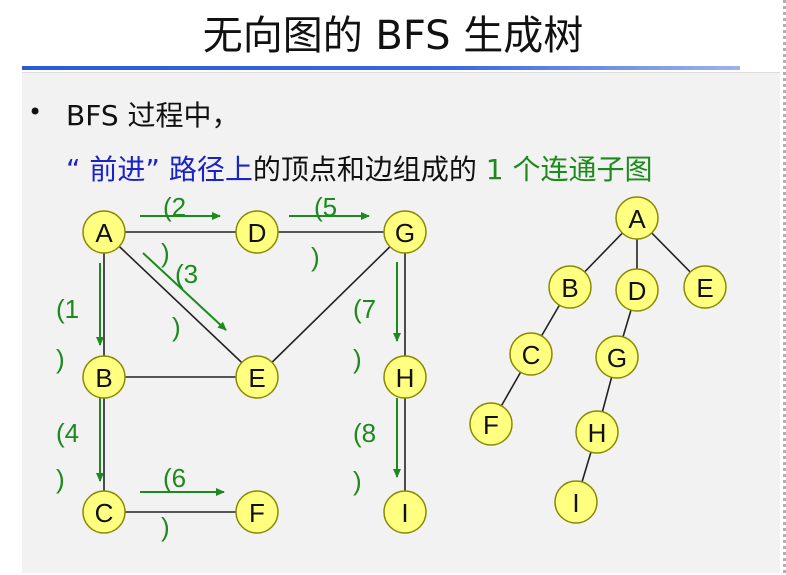  I want to click on bfs-step-label-6: (6, so click(174, 478).